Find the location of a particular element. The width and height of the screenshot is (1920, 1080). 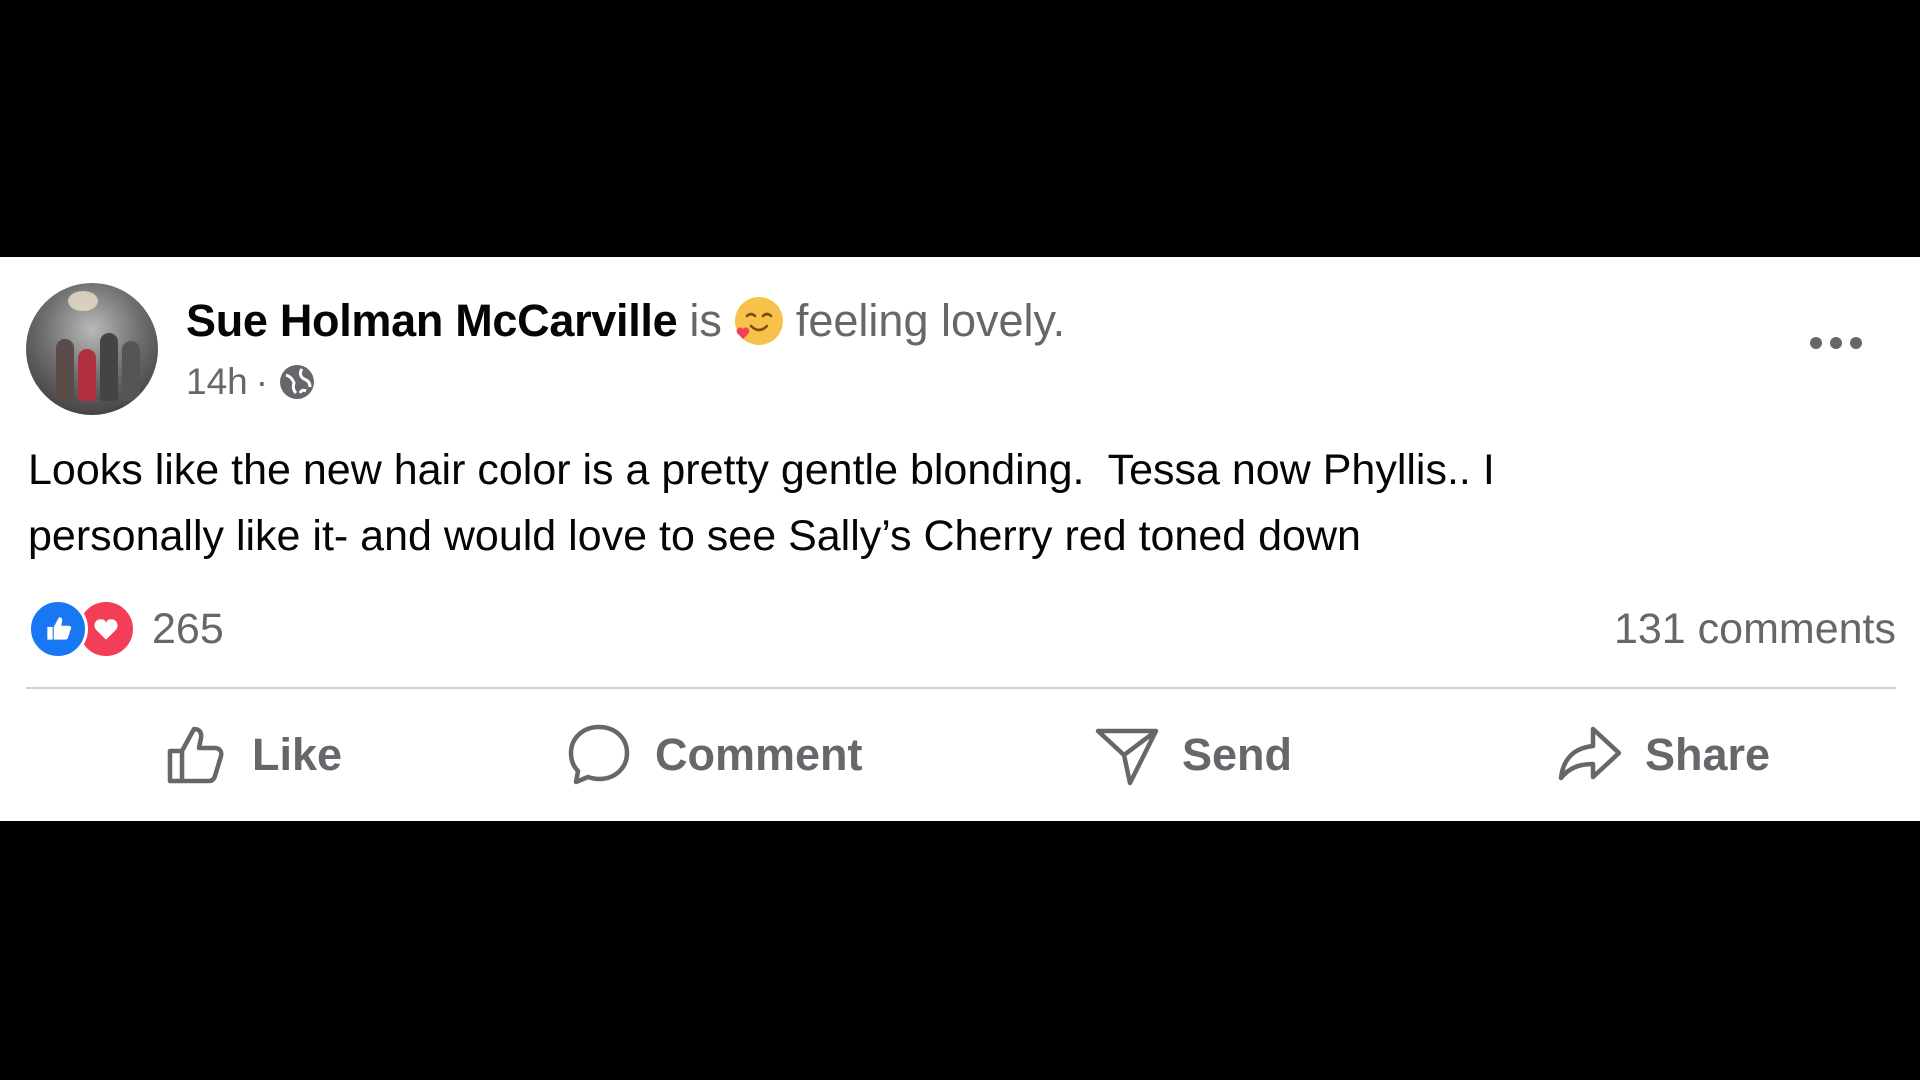

post-meta: 14h · is located at coordinates (252, 382).